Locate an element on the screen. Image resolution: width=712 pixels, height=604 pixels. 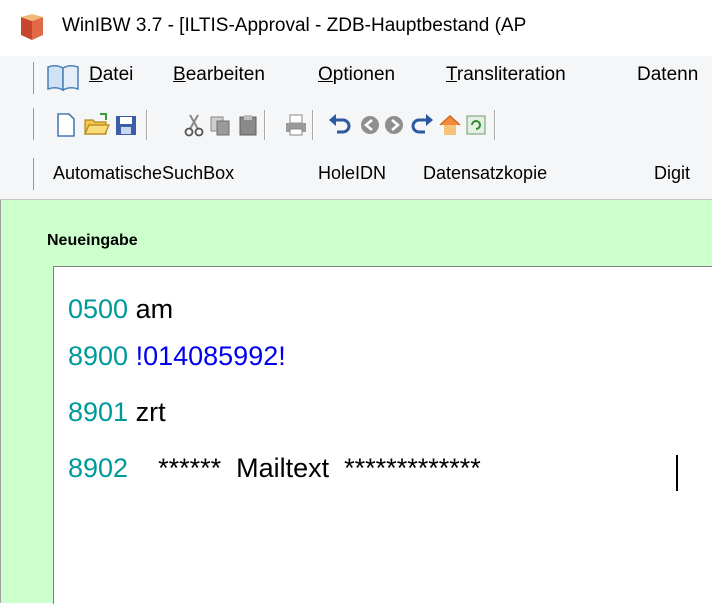
record-line-0500: 0500 am is located at coordinates (120, 309).